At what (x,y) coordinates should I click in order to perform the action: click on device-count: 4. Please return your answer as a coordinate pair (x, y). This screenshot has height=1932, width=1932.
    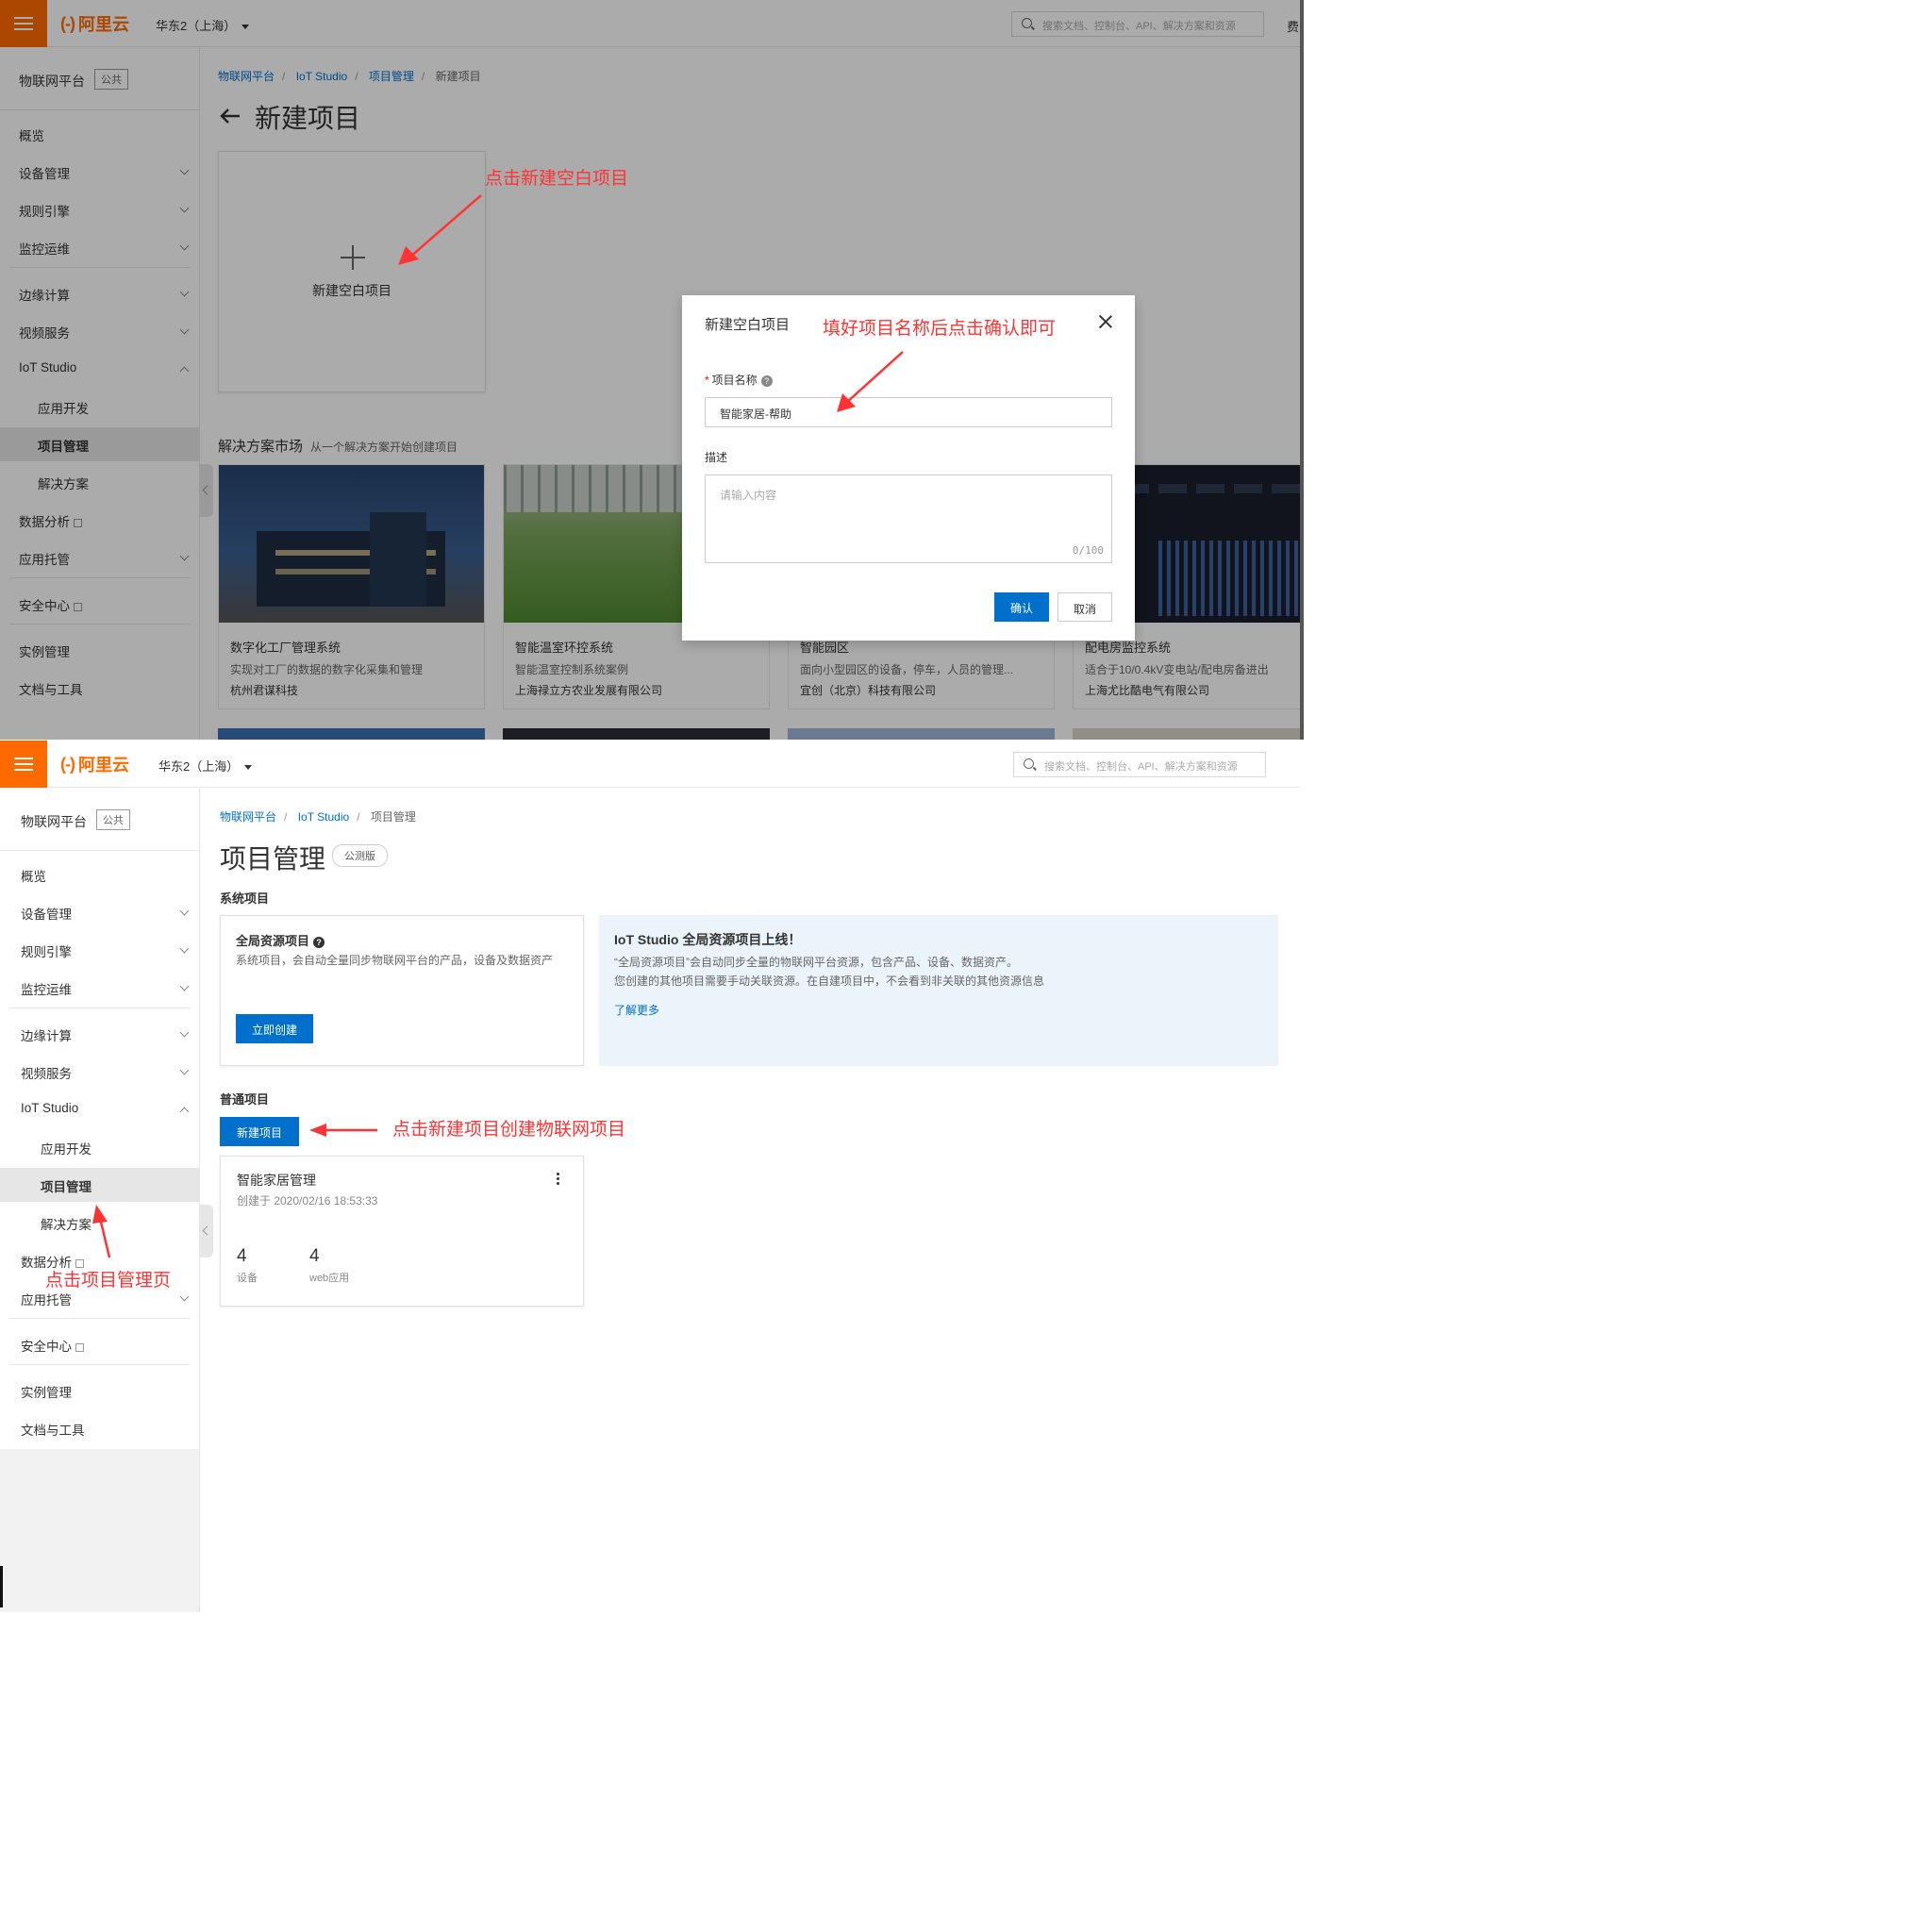
    Looking at the image, I should click on (242, 1256).